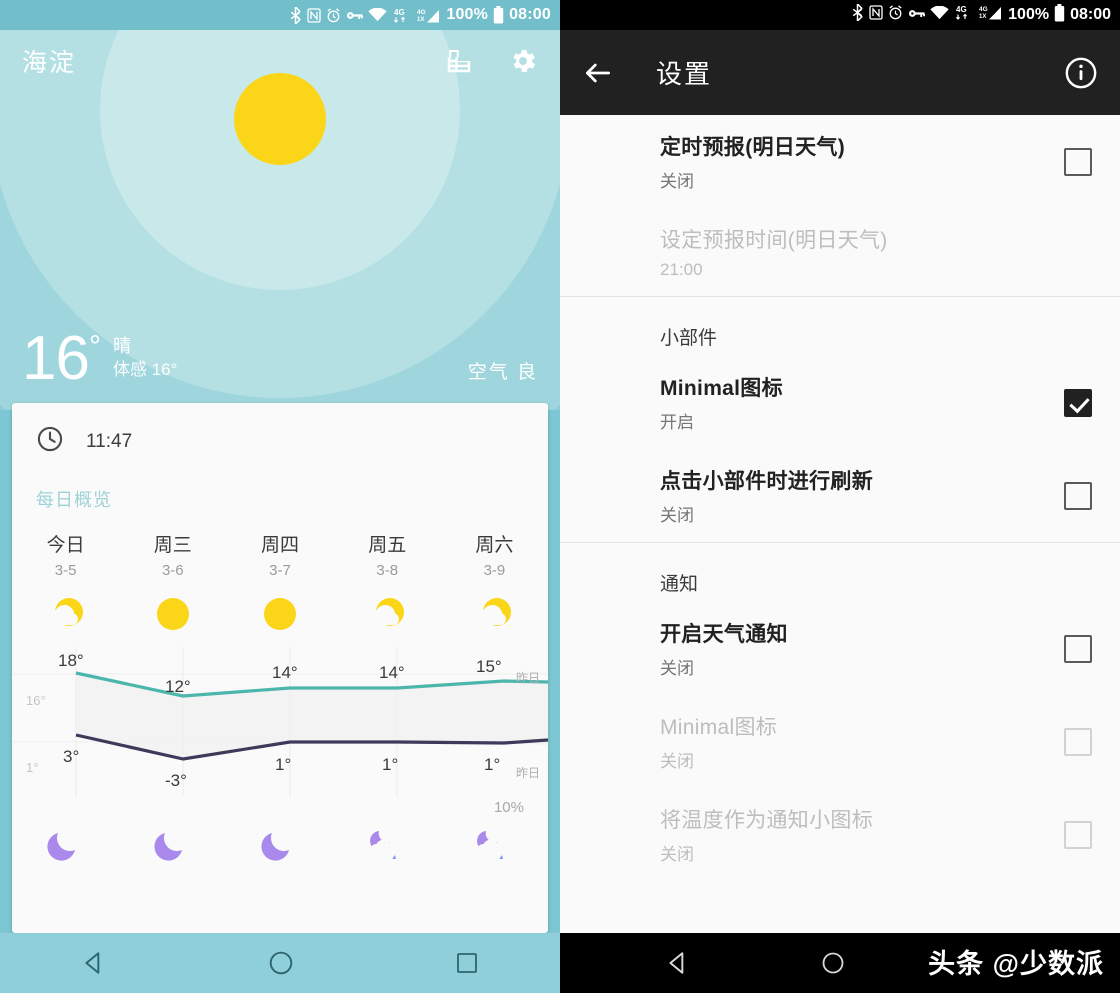  I want to click on day-date: 3-8, so click(387, 570).